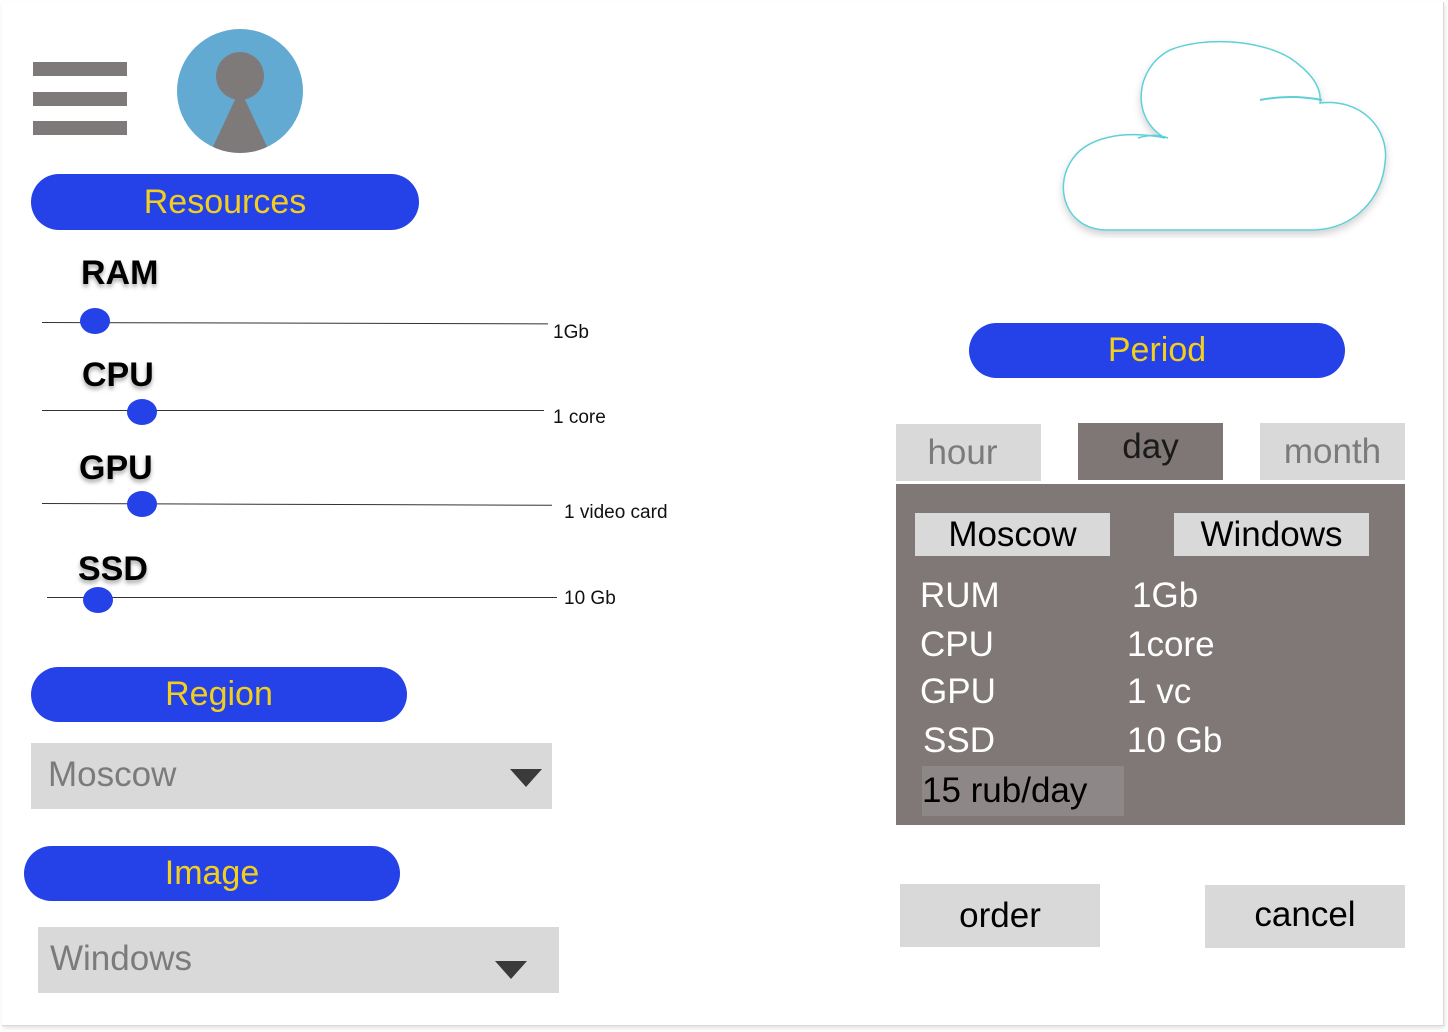 This screenshot has width=1448, height=1032. What do you see at coordinates (590, 598) in the screenshot?
I see `ssd-value: 10 Gb` at bounding box center [590, 598].